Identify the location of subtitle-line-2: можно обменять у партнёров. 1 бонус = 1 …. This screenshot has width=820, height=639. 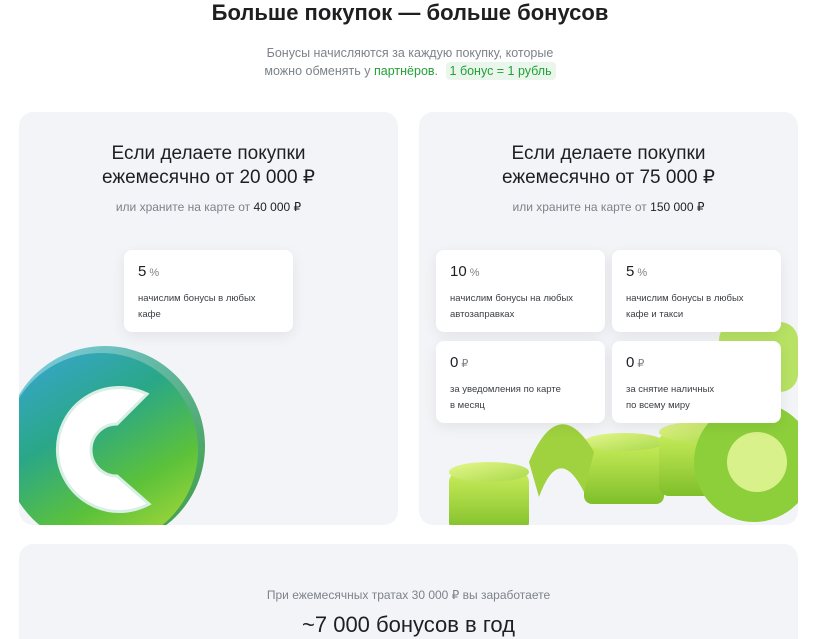
(410, 71).